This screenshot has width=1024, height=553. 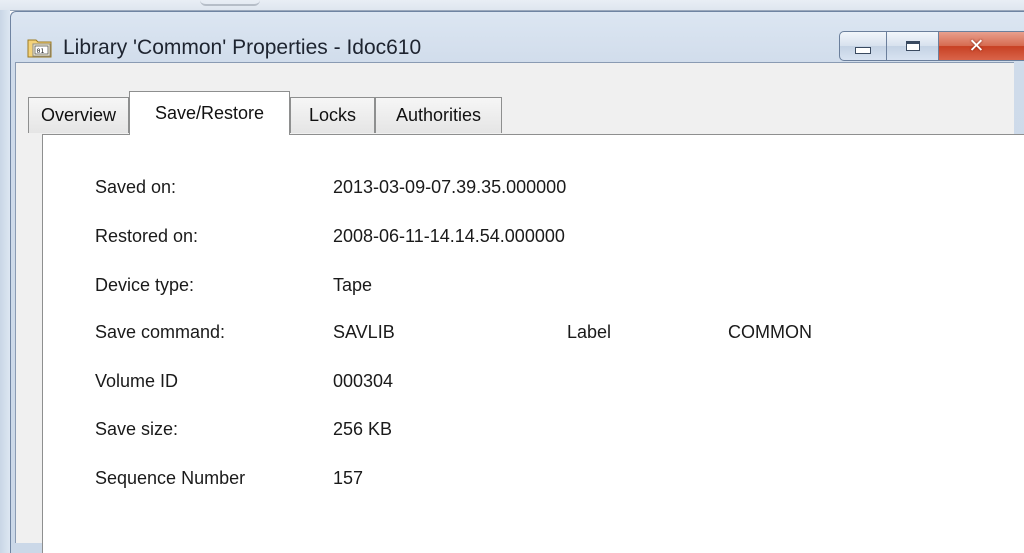 What do you see at coordinates (160, 332) in the screenshot?
I see `save-command-label: Save command:` at bounding box center [160, 332].